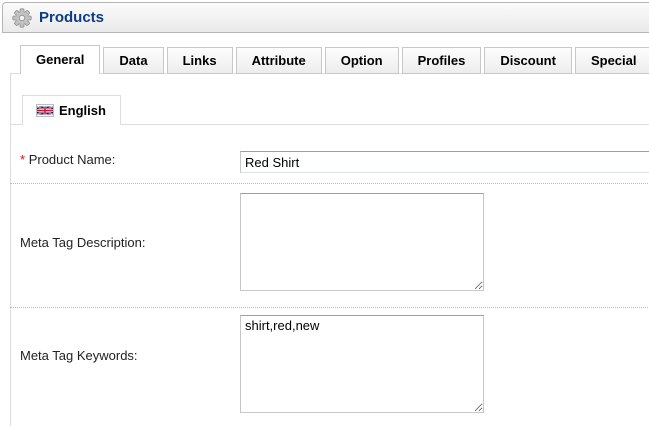 This screenshot has width=649, height=426. I want to click on tab-attribute: Attribute, so click(278, 60).